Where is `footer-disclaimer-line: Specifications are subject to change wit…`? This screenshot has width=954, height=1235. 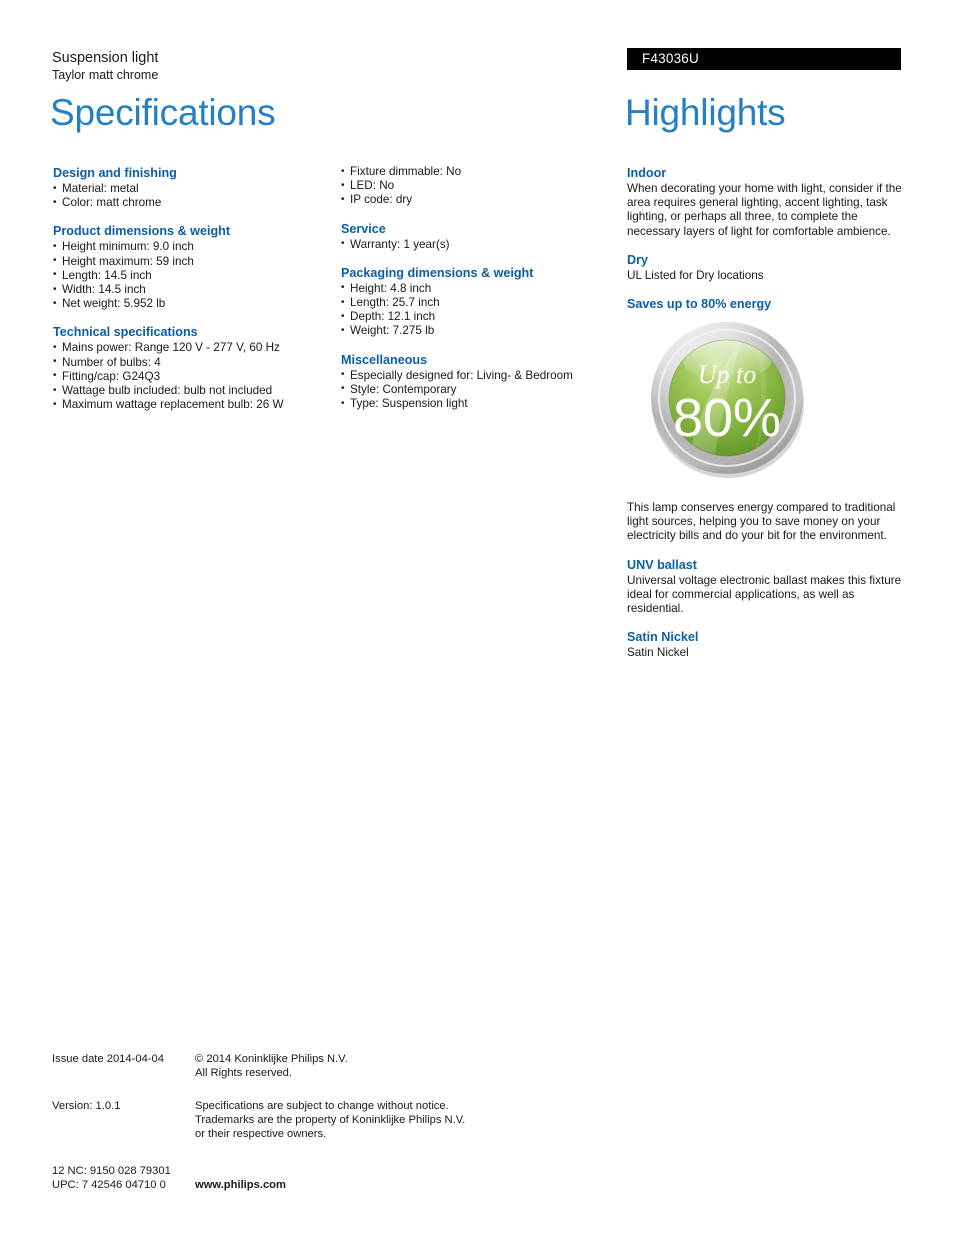 footer-disclaimer-line: Specifications are subject to change wit… is located at coordinates (322, 1106).